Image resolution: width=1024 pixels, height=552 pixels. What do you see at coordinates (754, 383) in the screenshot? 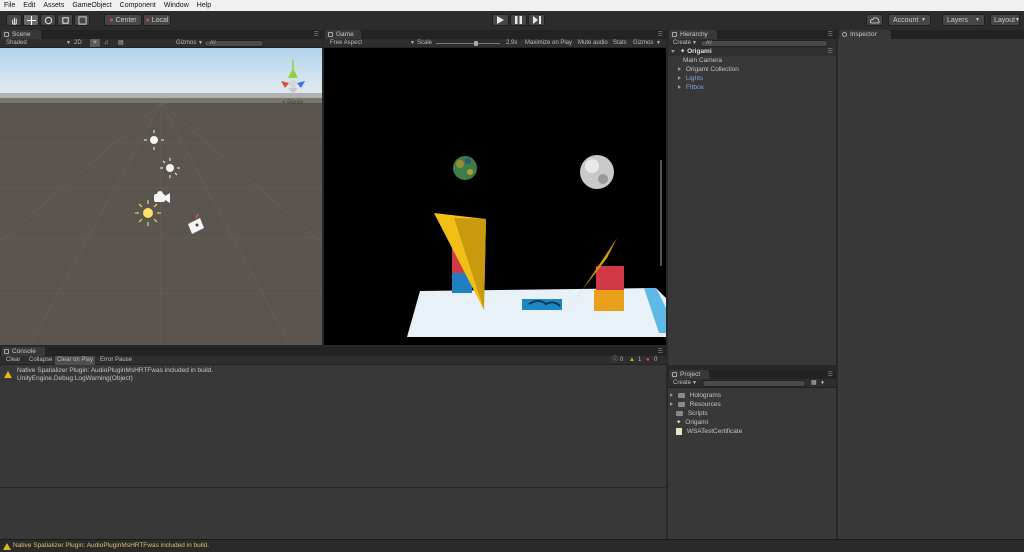
I see `project-search-input` at bounding box center [754, 383].